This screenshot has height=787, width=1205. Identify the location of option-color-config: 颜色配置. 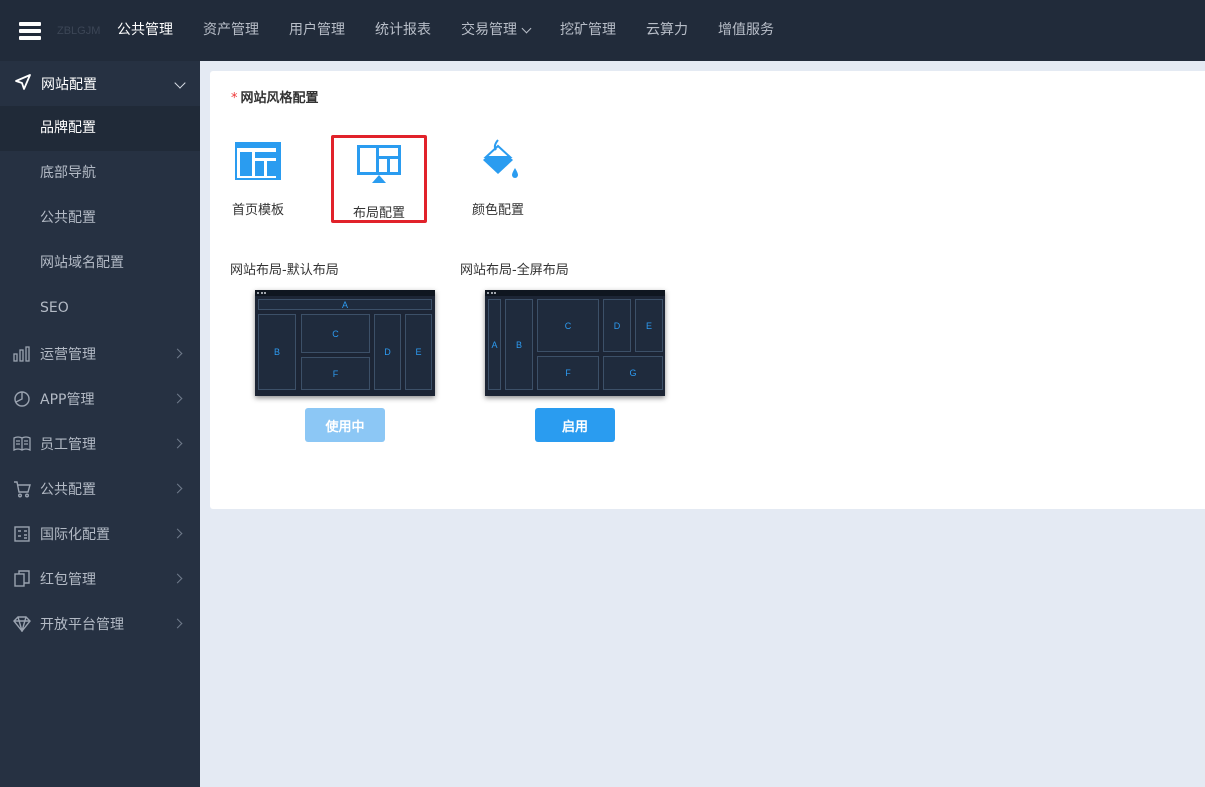
(498, 179).